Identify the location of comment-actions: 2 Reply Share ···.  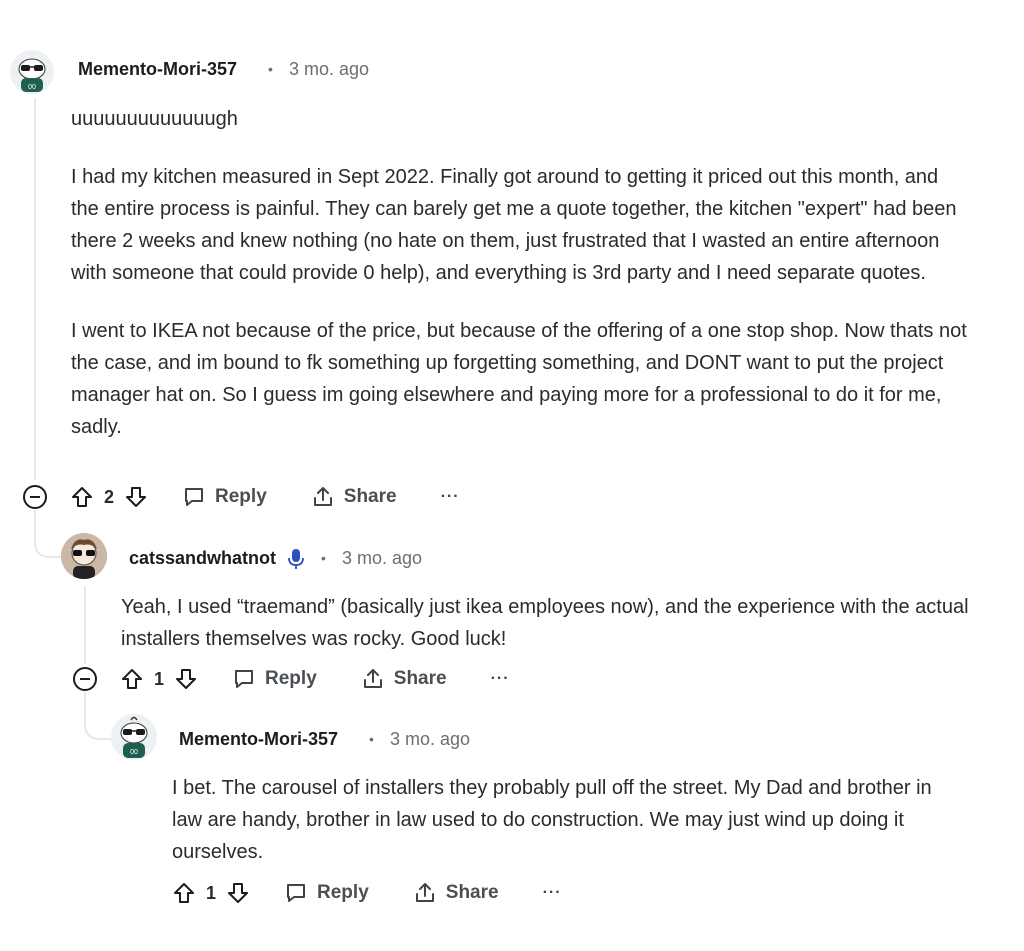
(265, 497).